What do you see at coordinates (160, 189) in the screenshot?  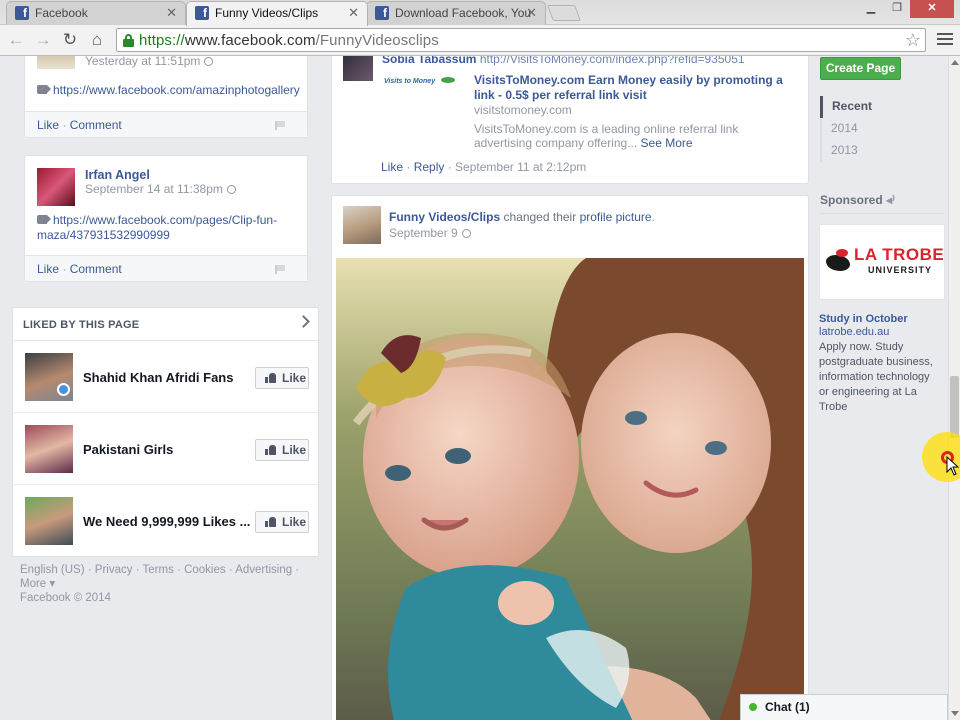 I see `post-time: September 14 at 11:38pm` at bounding box center [160, 189].